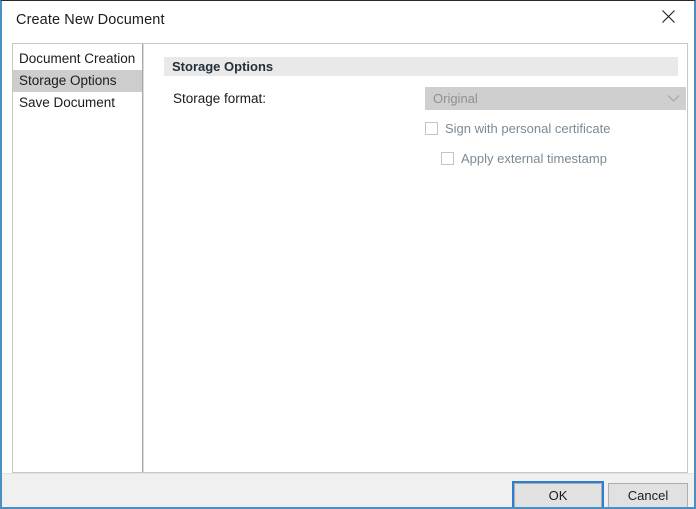 Image resolution: width=696 pixels, height=509 pixels. Describe the element at coordinates (348, 22) in the screenshot. I see `title-bar: Create New Document` at that location.